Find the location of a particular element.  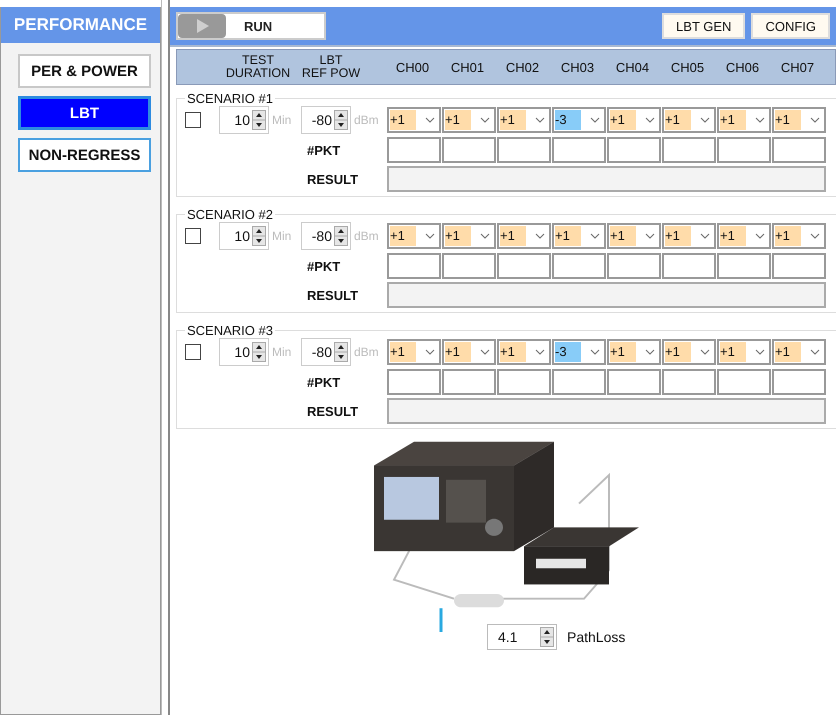

sidebar-title: PERFORMANCE is located at coordinates (81, 25).